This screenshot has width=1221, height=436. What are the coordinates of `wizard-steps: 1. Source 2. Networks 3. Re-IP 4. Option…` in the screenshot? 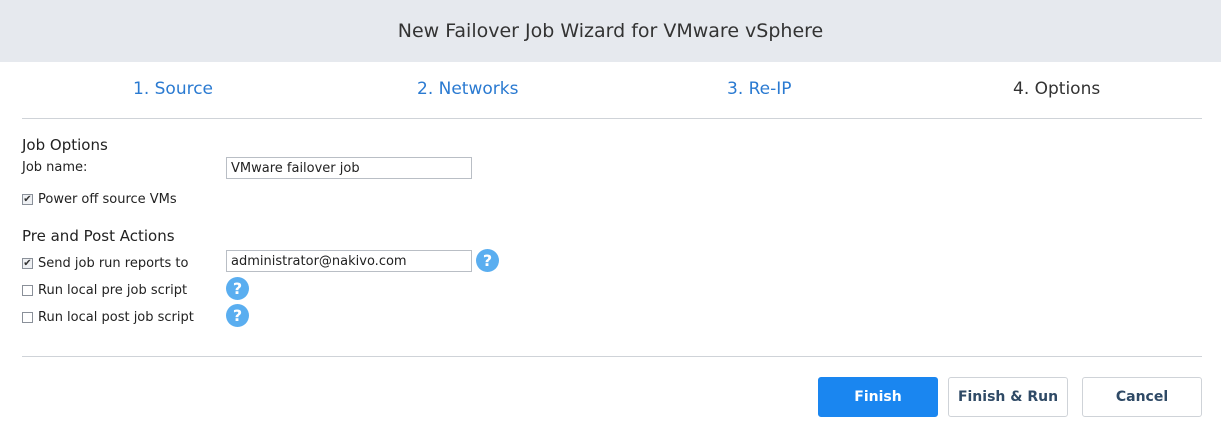 It's located at (610, 90).